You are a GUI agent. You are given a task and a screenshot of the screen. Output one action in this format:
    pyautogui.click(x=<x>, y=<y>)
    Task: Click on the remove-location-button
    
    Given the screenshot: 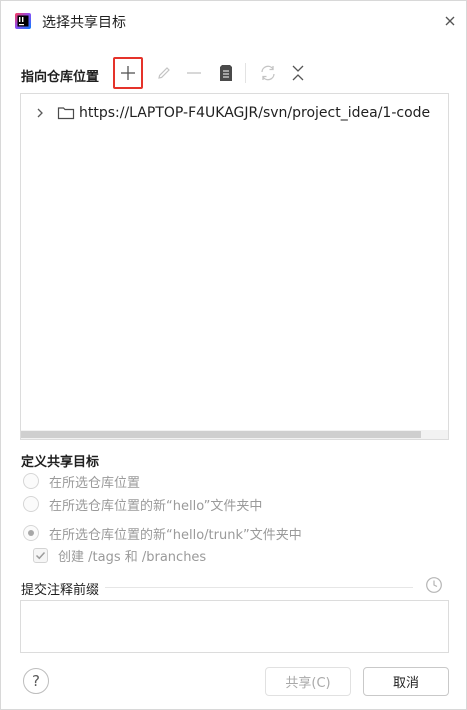 What is the action you would take?
    pyautogui.click(x=194, y=73)
    